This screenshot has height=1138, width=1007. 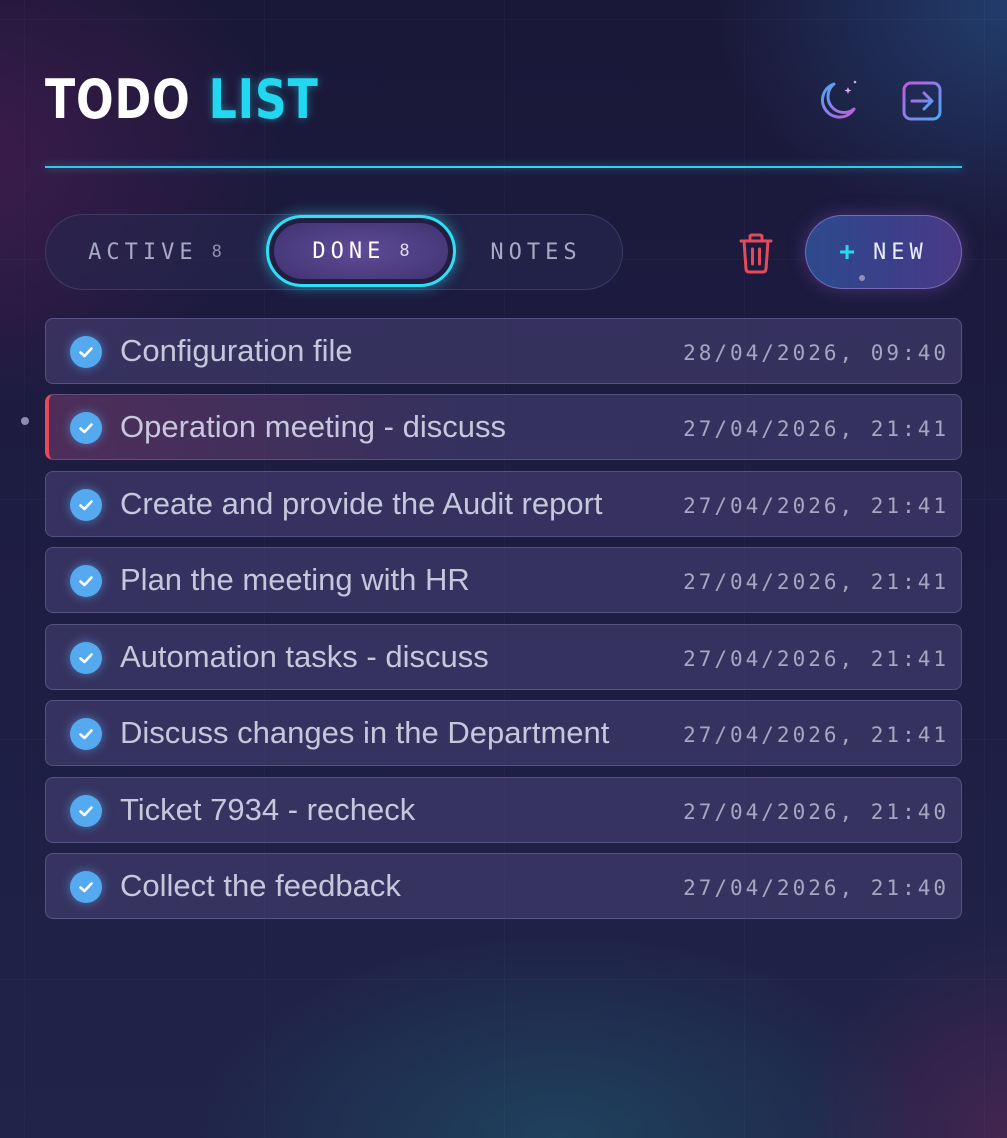 I want to click on app-header: TODO LIST, so click(x=503, y=100).